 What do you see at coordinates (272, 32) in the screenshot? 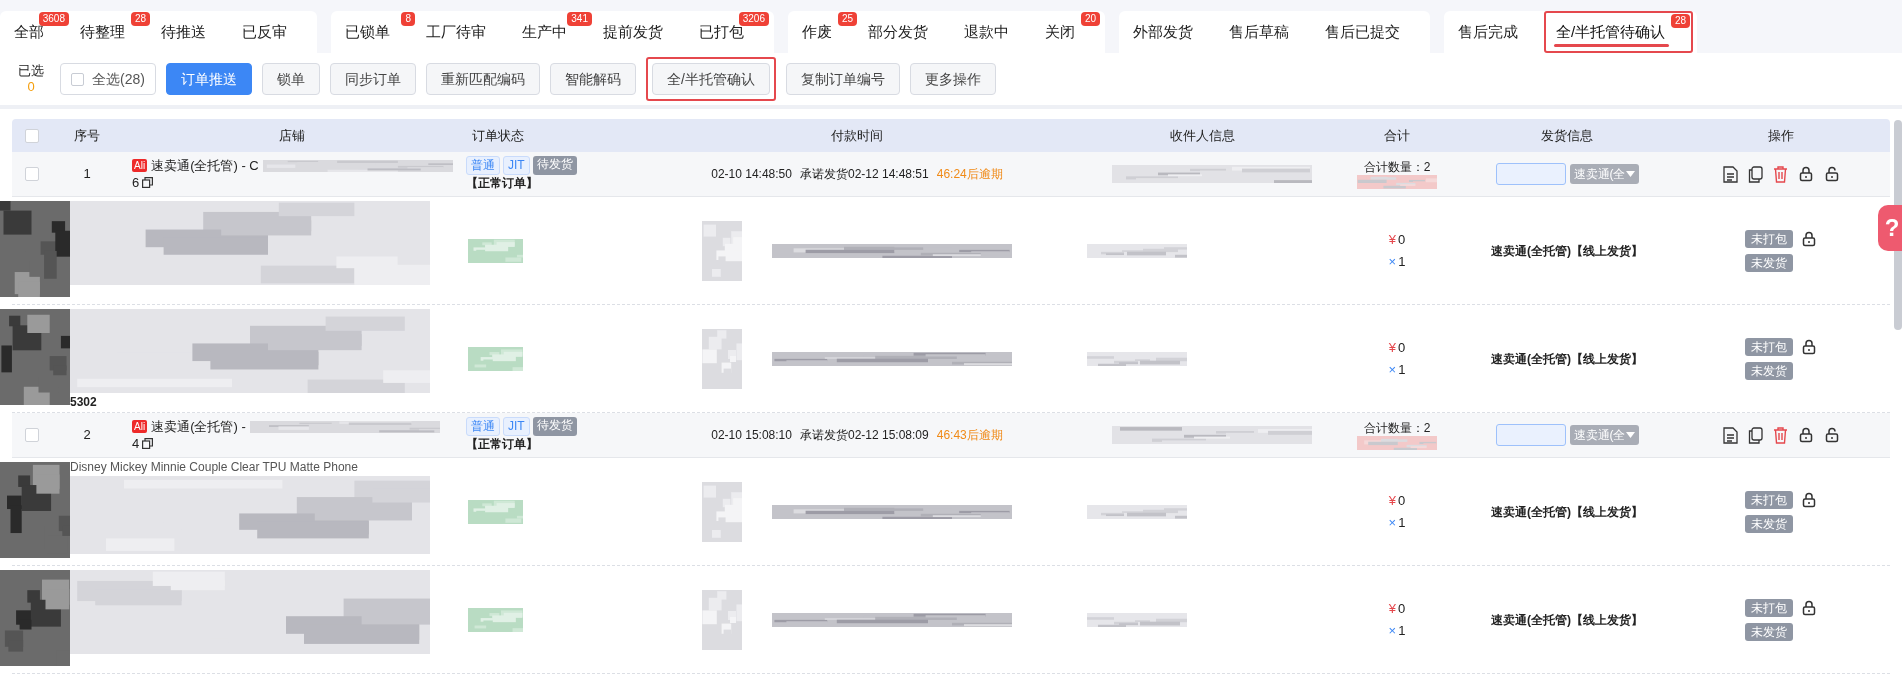
I see `tab: 已反审` at bounding box center [272, 32].